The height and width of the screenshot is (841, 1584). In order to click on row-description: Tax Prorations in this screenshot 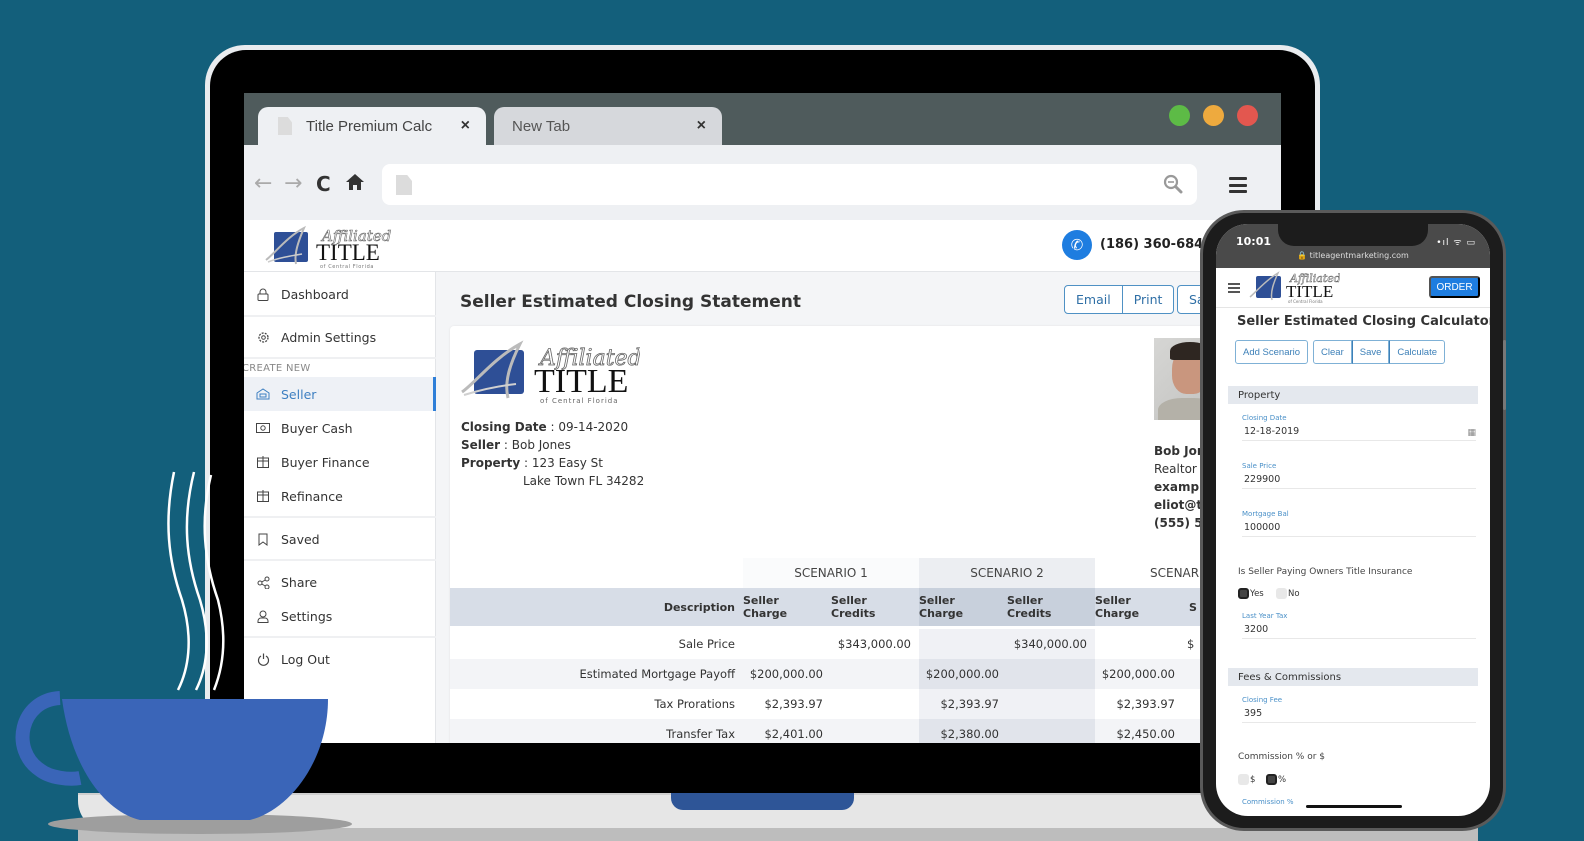, I will do `click(694, 704)`.